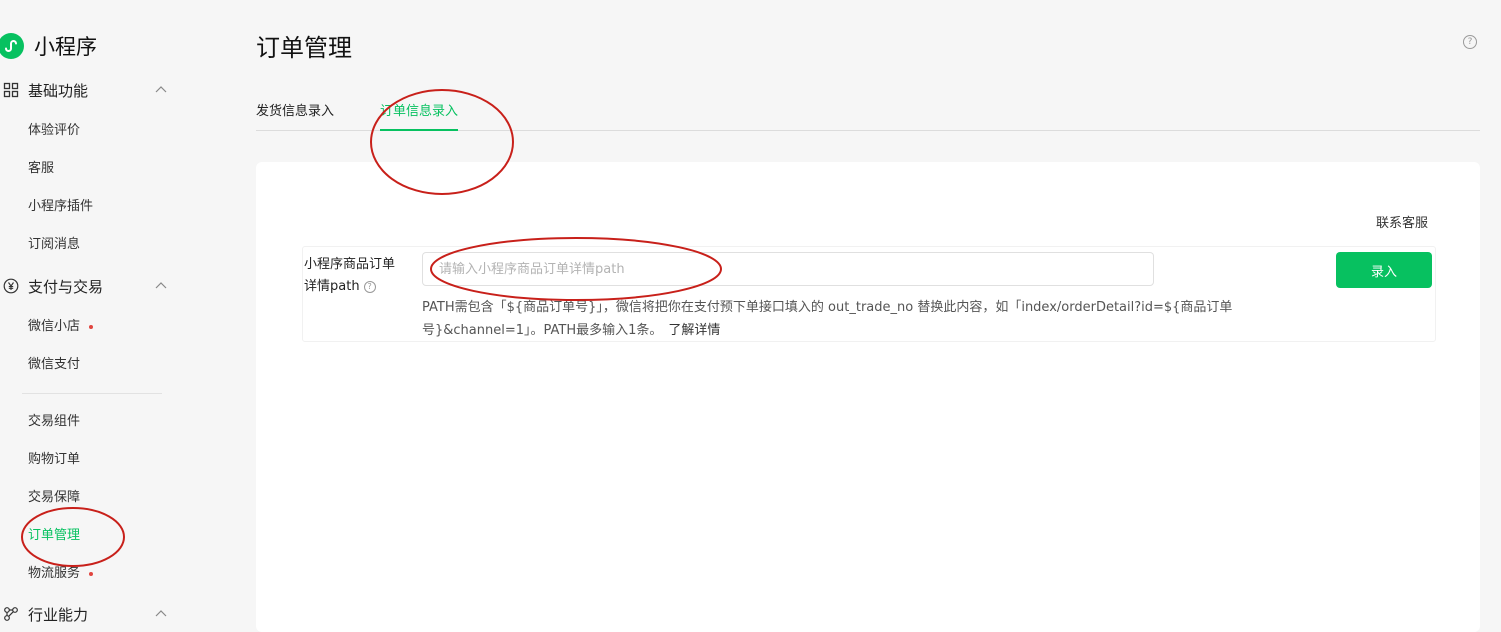 This screenshot has height=632, width=1501. I want to click on question-icon: ?, so click(369, 287).